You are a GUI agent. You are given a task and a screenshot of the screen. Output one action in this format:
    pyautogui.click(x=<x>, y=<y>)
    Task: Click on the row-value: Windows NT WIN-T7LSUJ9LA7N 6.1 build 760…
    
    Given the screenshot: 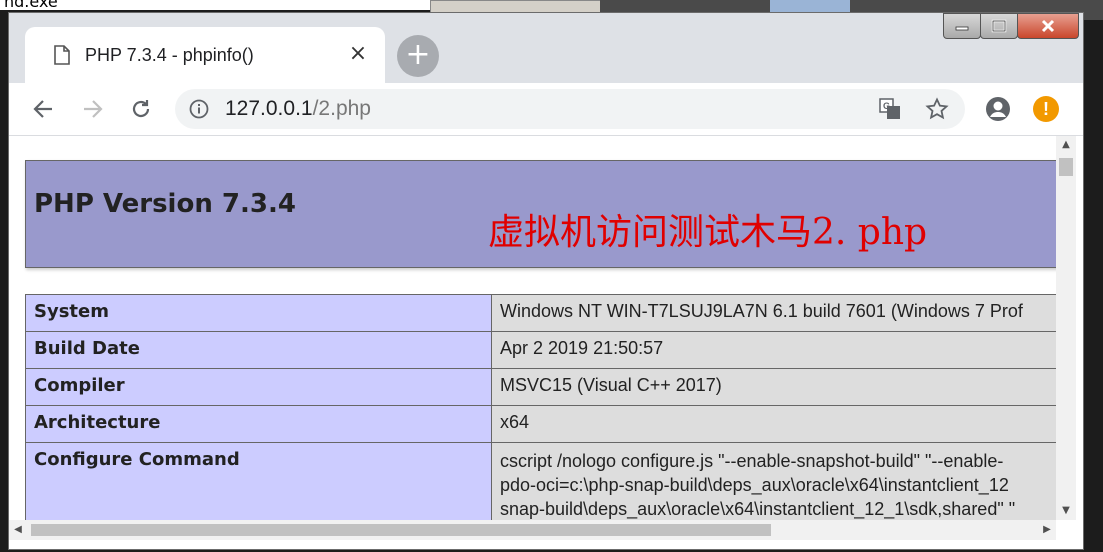 What is the action you would take?
    pyautogui.click(x=773, y=313)
    